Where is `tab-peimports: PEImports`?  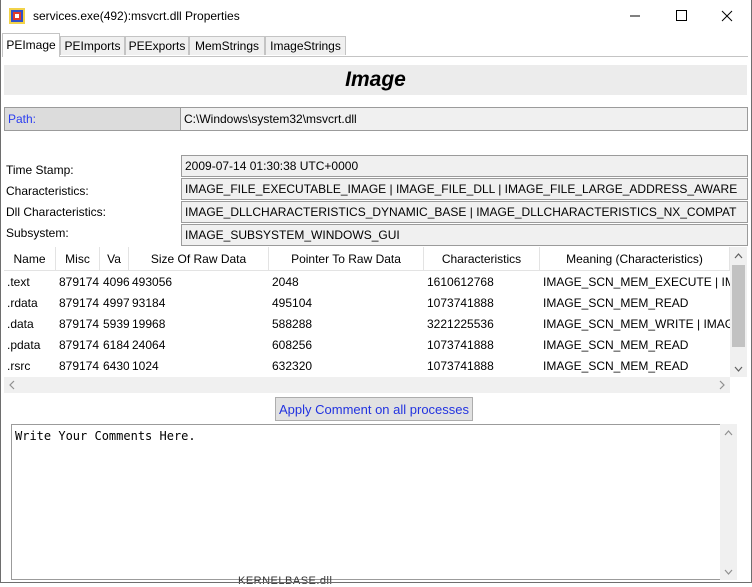
tab-peimports: PEImports is located at coordinates (92, 45).